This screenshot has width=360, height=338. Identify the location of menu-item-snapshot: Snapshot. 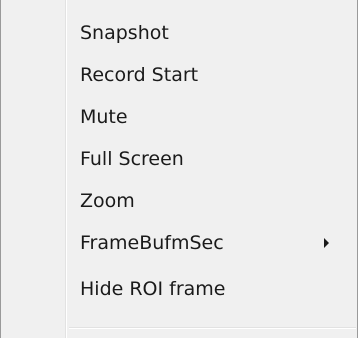
(179, 33).